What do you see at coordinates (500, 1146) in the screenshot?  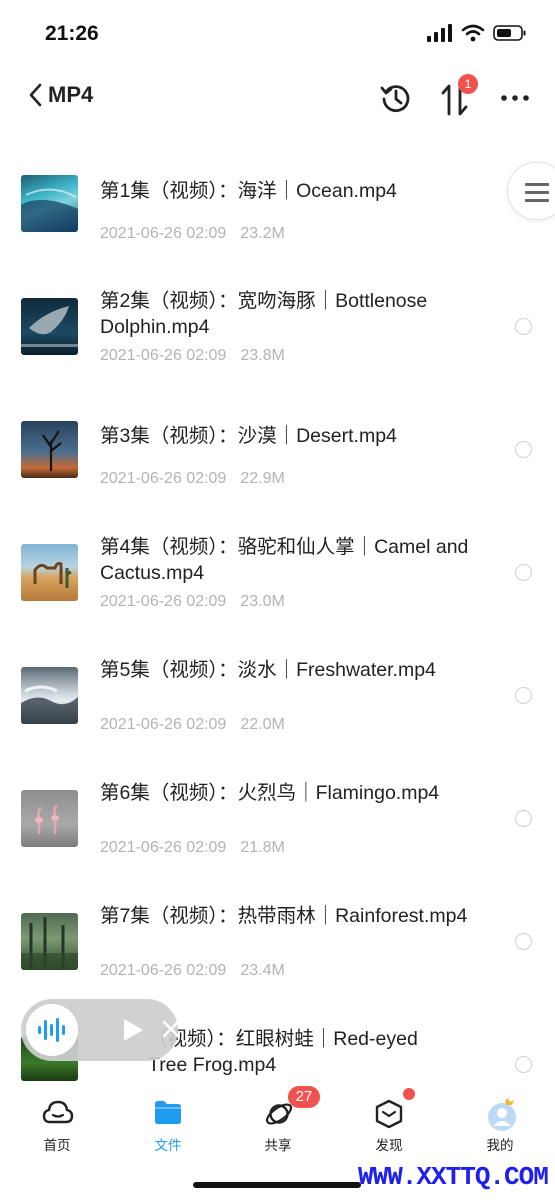 I see `tab-label: 我的` at bounding box center [500, 1146].